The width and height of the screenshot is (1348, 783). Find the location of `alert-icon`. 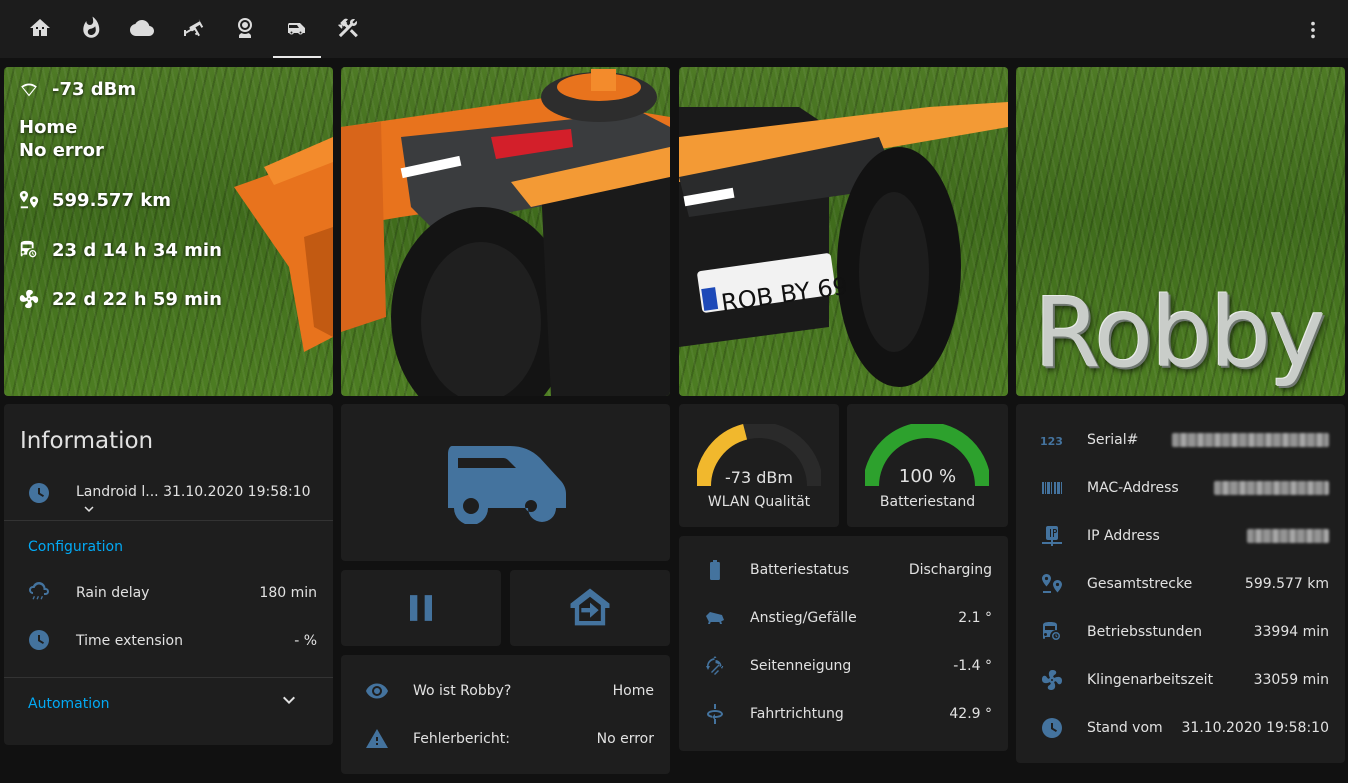

alert-icon is located at coordinates (377, 739).